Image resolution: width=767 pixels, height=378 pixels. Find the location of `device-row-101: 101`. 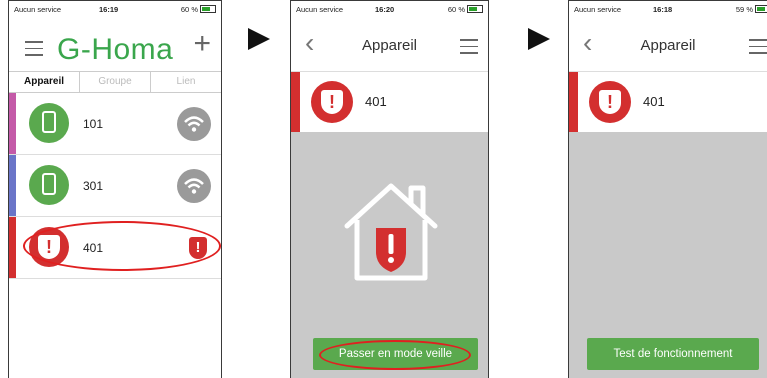

device-row-101: 101 is located at coordinates (115, 124).